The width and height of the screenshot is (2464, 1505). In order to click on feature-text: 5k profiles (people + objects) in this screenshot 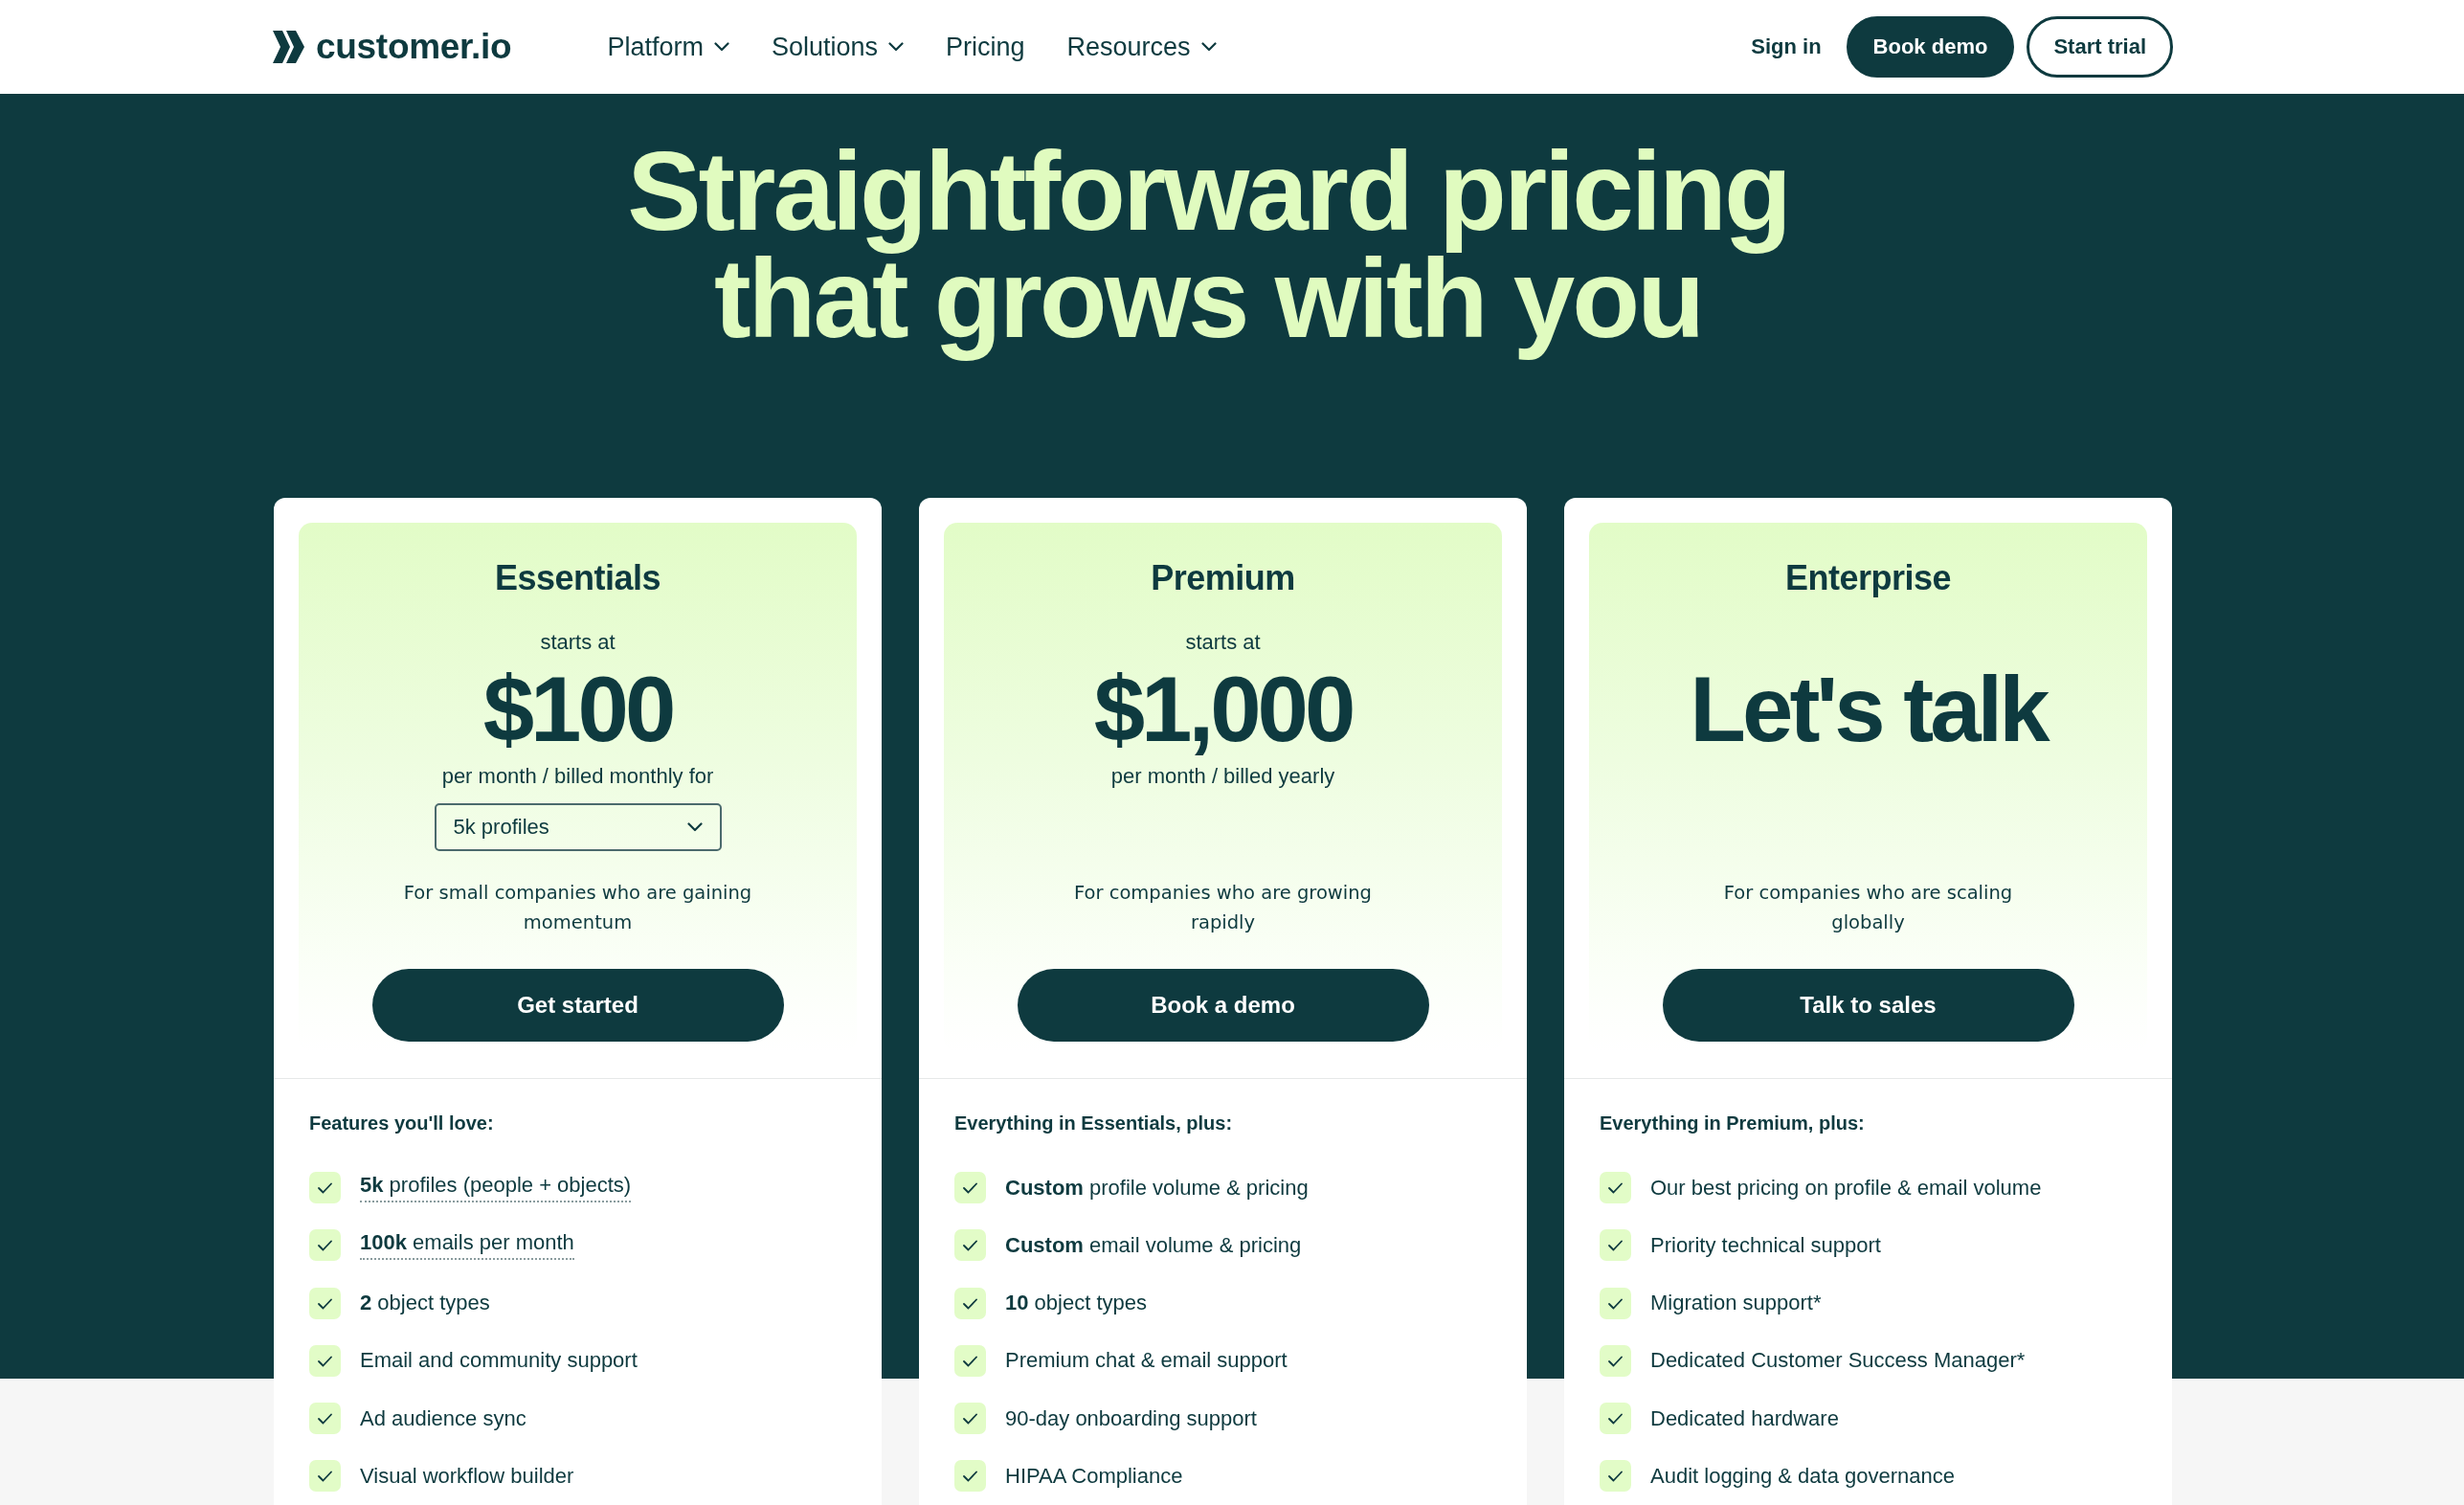, I will do `click(496, 1187)`.